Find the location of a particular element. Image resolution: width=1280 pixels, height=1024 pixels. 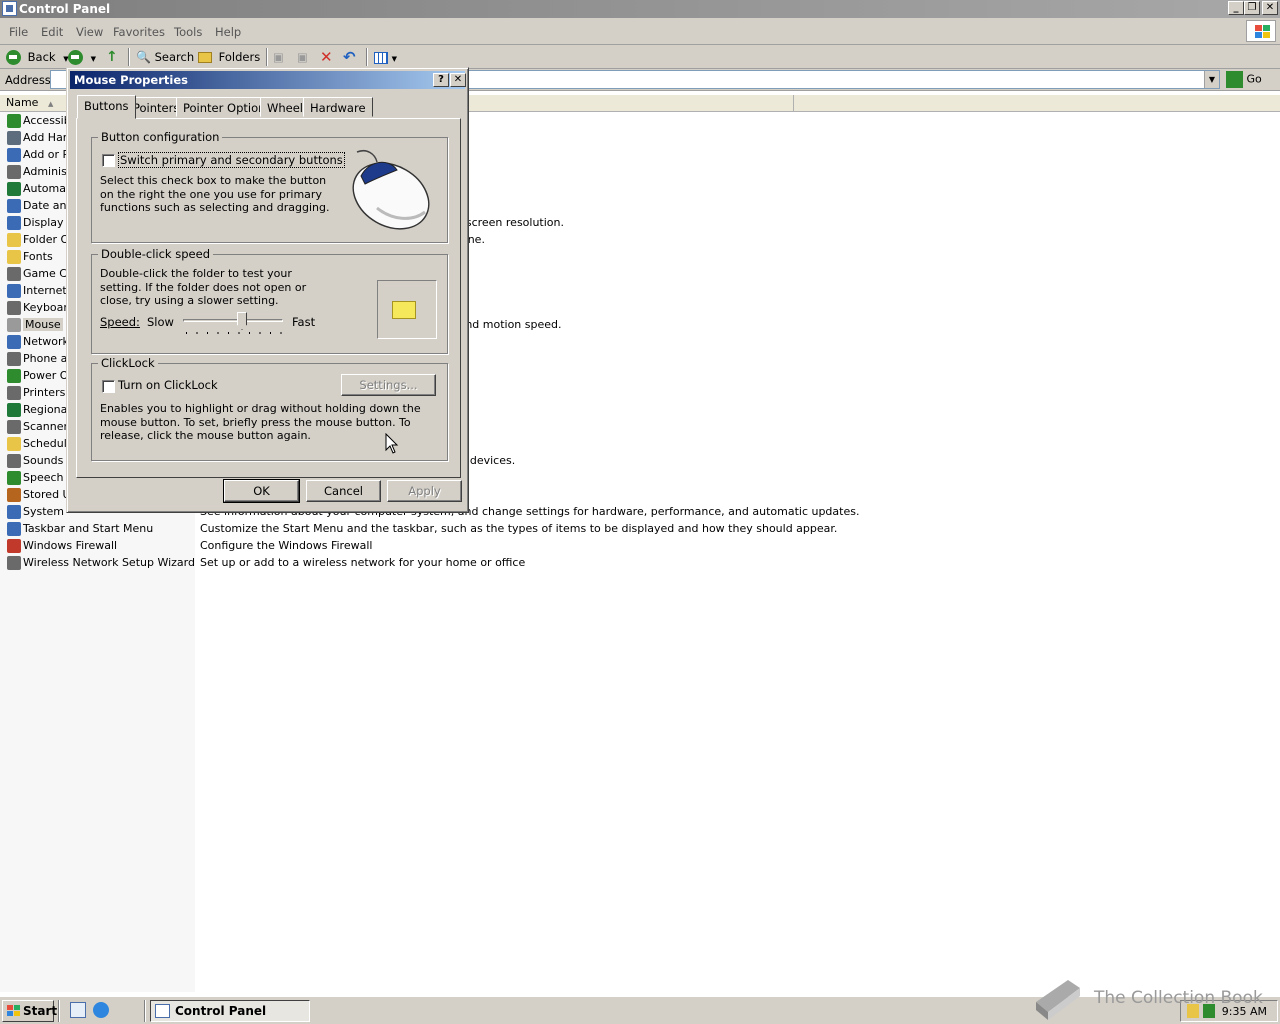

double-click-speed-slider is located at coordinates (233, 324).